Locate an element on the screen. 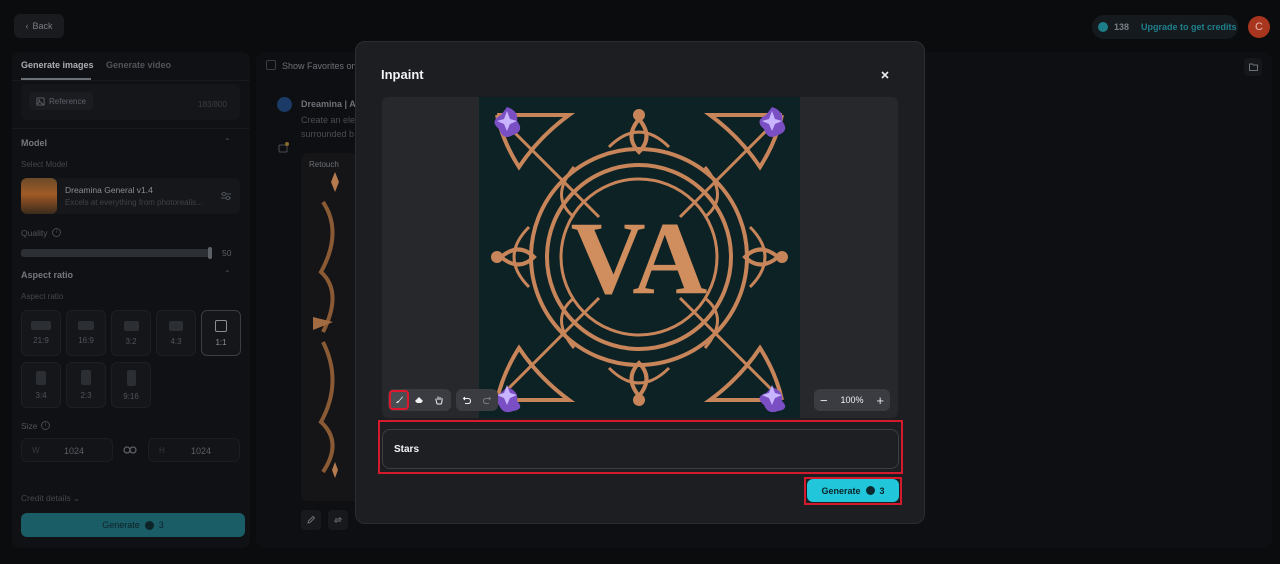 The width and height of the screenshot is (1280, 564). back-button: ‹ Back is located at coordinates (39, 26).